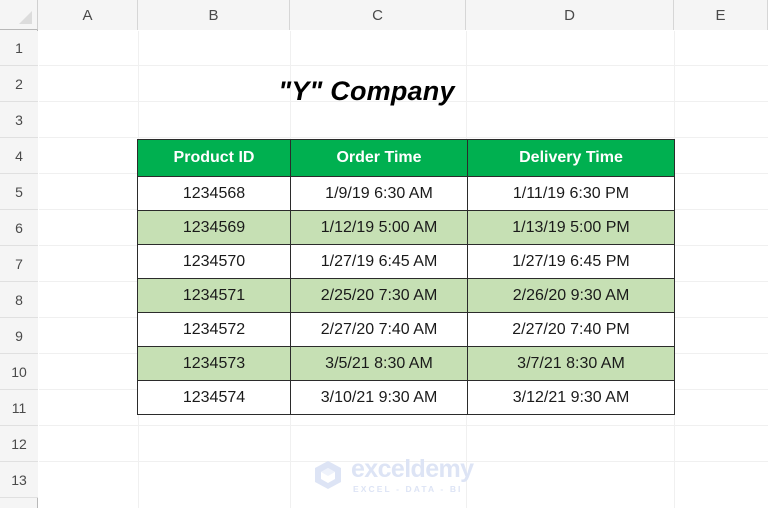 The width and height of the screenshot is (768, 508). I want to click on row-header-1: 1, so click(19, 48).